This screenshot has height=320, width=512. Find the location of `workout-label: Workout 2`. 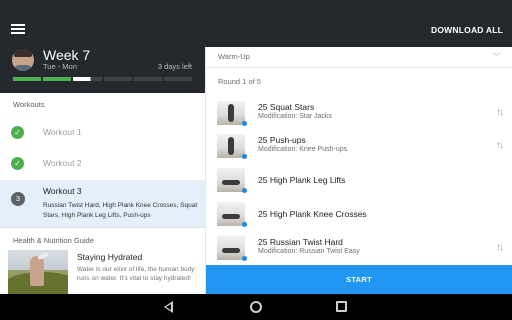

workout-label: Workout 2 is located at coordinates (62, 163).